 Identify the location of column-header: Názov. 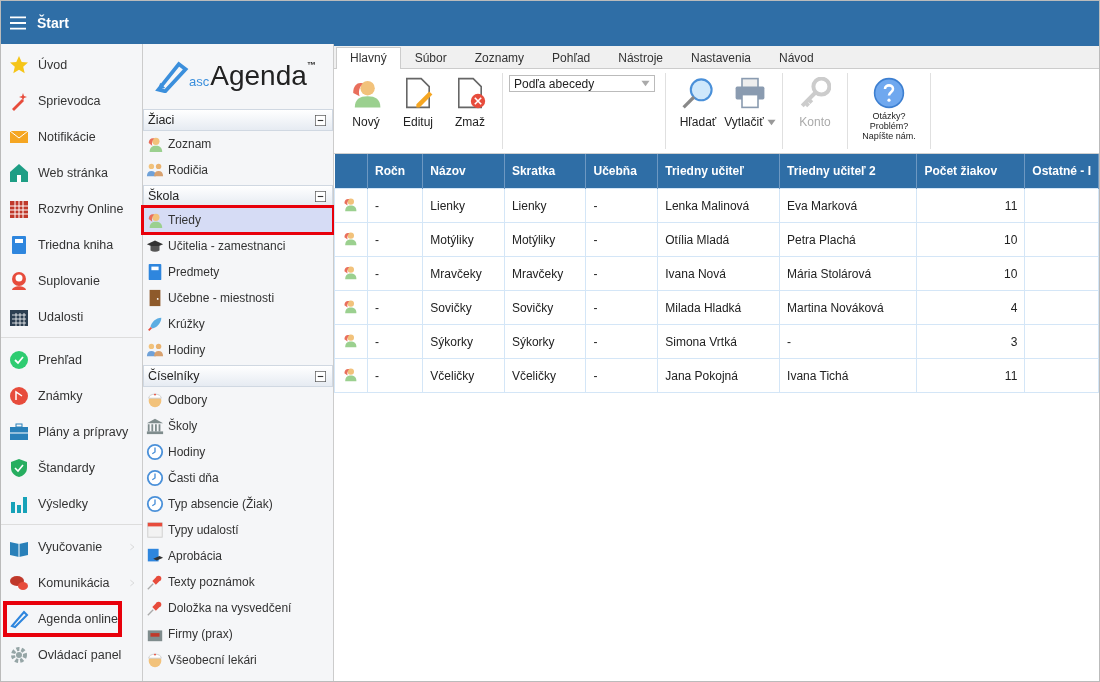
(463, 171).